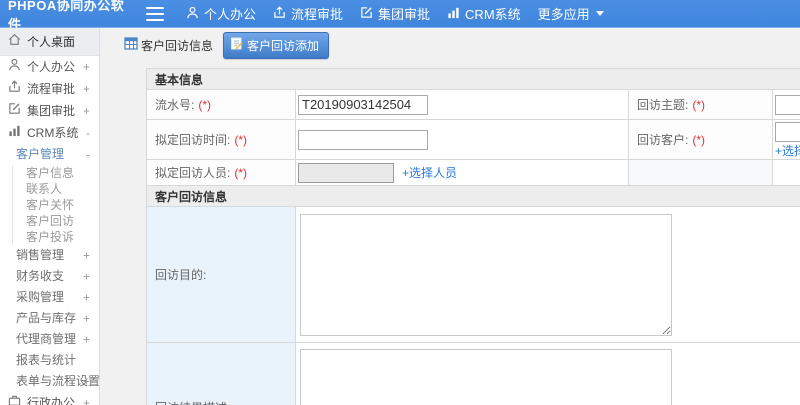  Describe the element at coordinates (493, 14) in the screenshot. I see `nav-item-label: CRM系统` at that location.